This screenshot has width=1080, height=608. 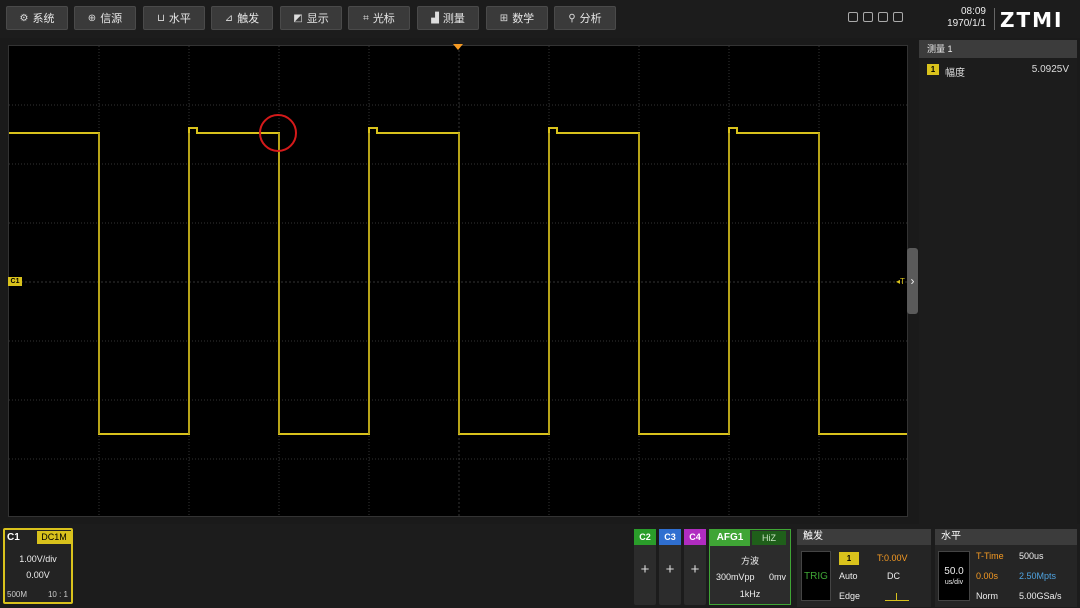 What do you see at coordinates (954, 571) in the screenshot?
I see `timebase-scale: 50.0` at bounding box center [954, 571].